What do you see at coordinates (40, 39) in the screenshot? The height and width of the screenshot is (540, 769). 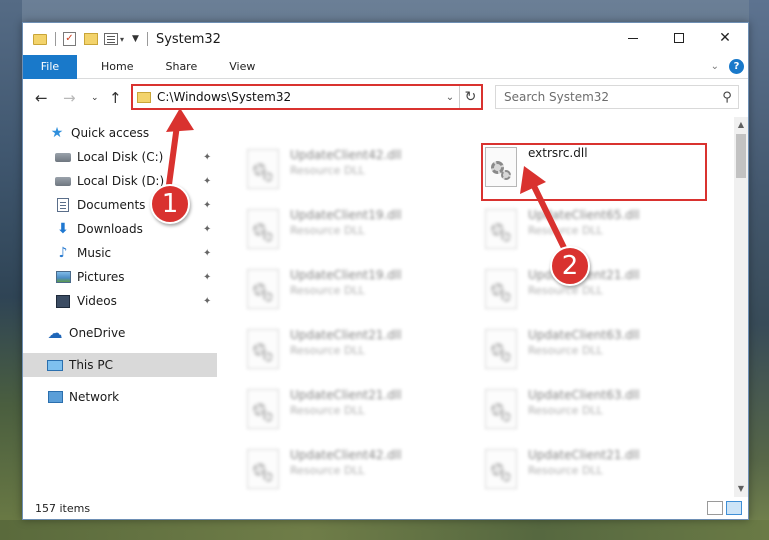 I see `folder-icon` at bounding box center [40, 39].